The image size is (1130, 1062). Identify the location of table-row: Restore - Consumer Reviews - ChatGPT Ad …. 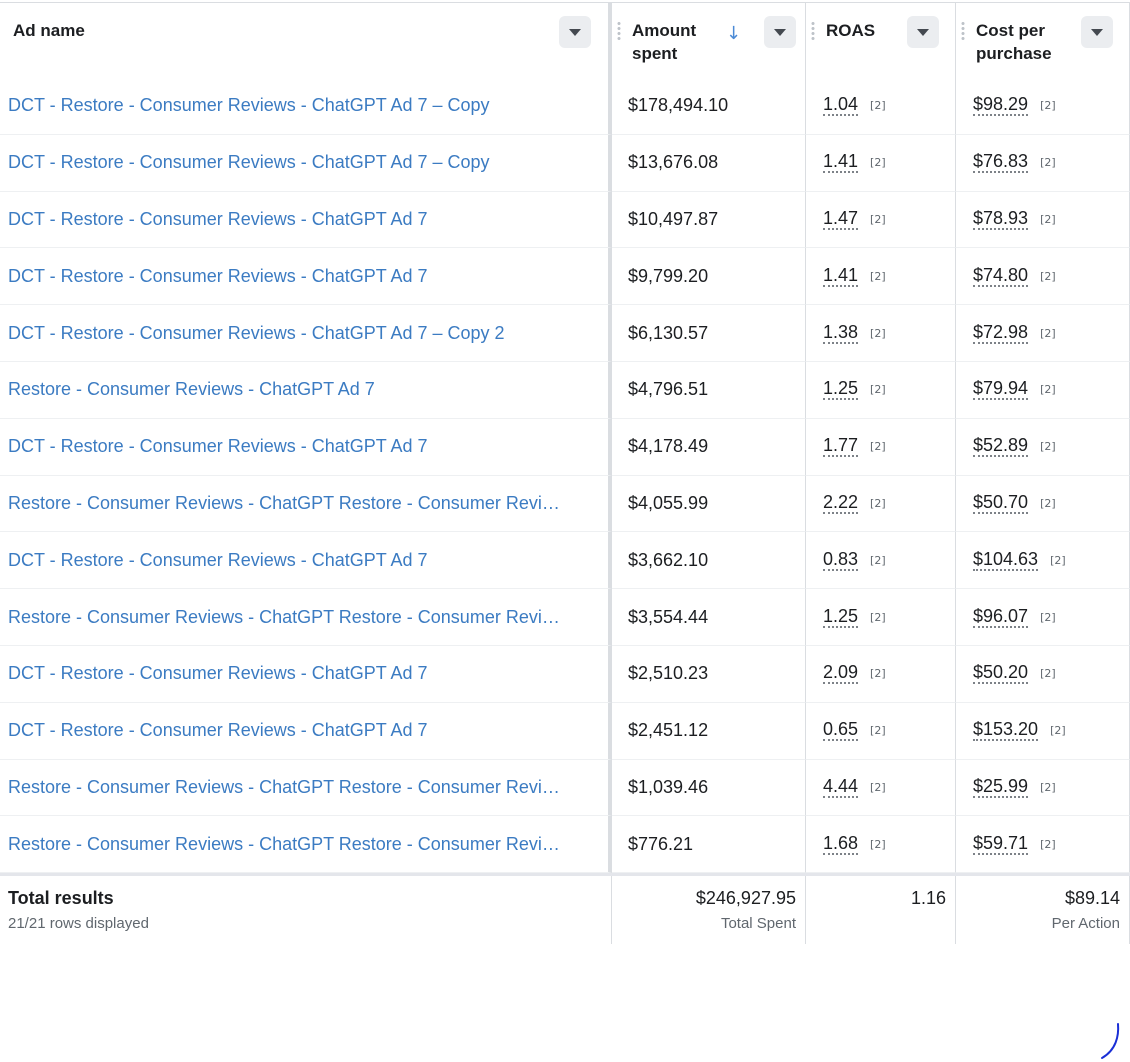
(565, 390).